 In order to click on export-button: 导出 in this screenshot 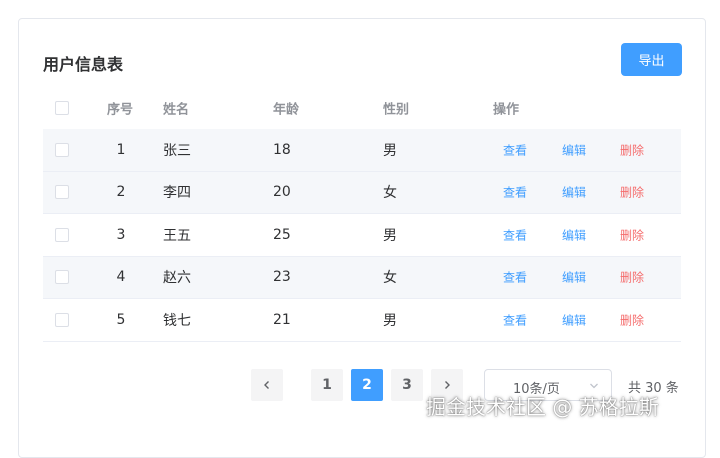, I will do `click(651, 59)`.